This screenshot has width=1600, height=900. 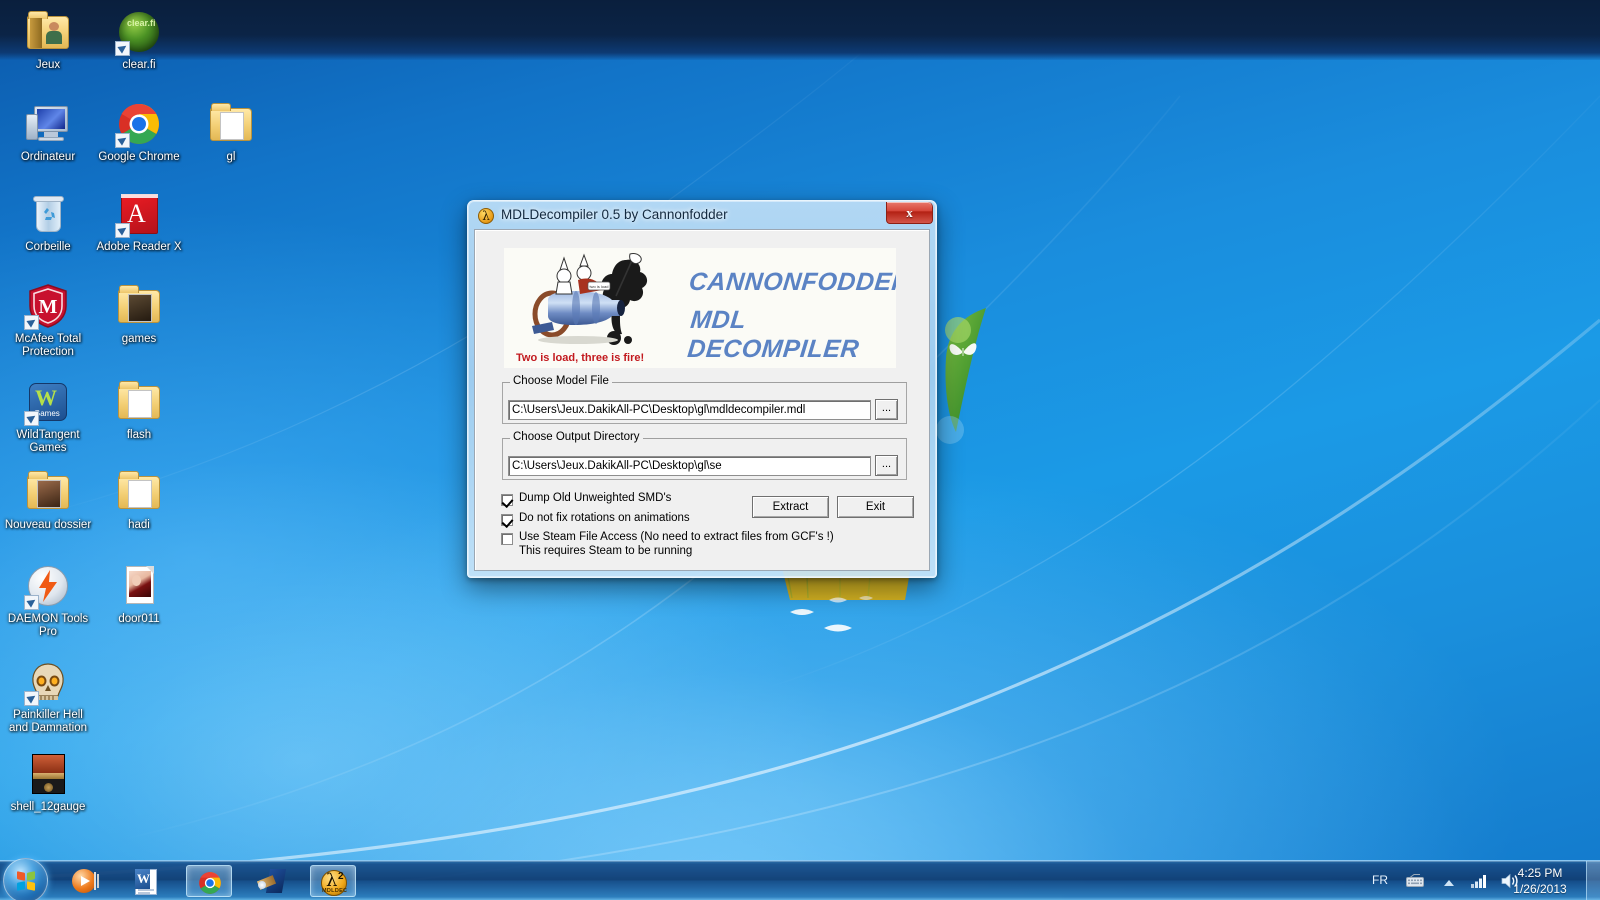 What do you see at coordinates (48, 682) in the screenshot?
I see `skull-icon` at bounding box center [48, 682].